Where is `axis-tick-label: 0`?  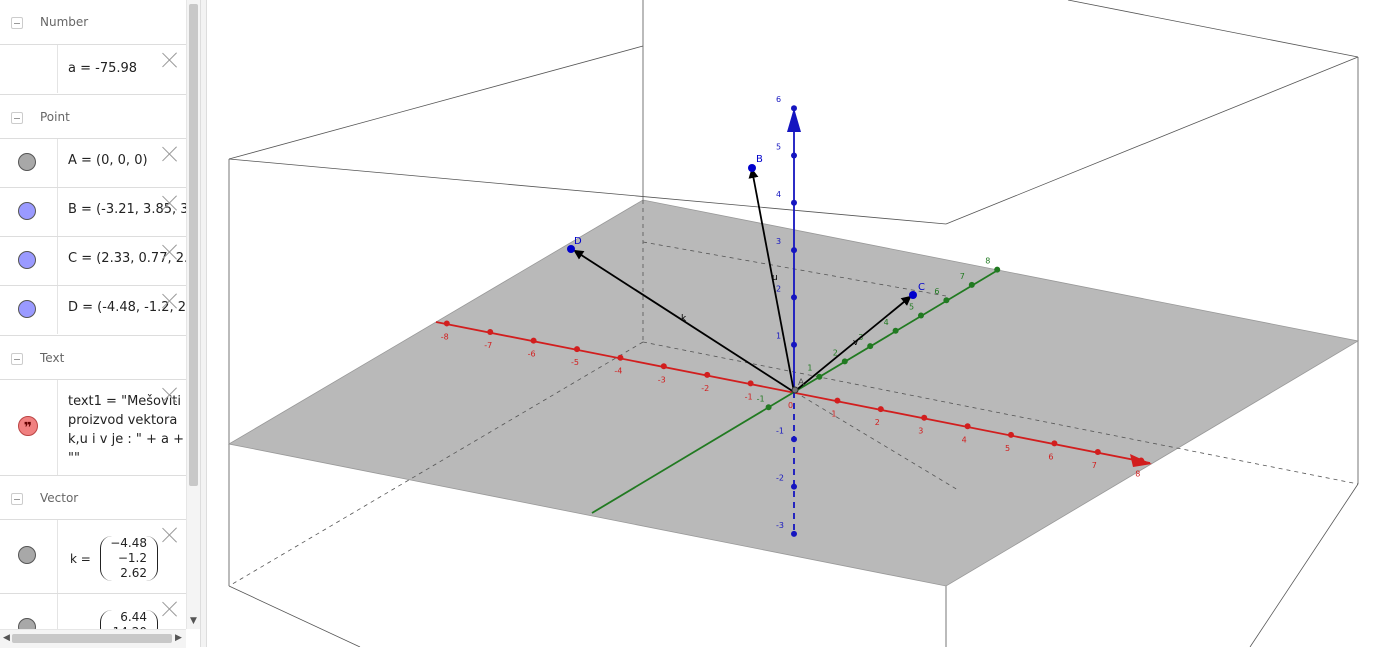
axis-tick-label: 0 is located at coordinates (790, 405).